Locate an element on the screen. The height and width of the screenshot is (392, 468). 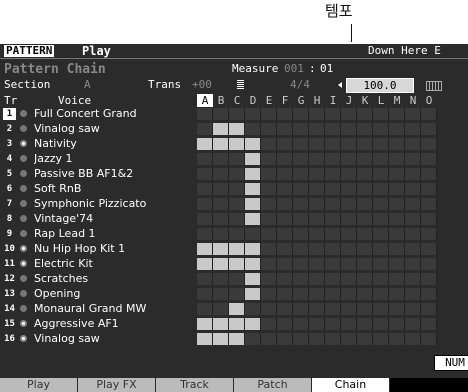
track-row: 5 Passive BB AF1&2 is located at coordinates (234, 174).